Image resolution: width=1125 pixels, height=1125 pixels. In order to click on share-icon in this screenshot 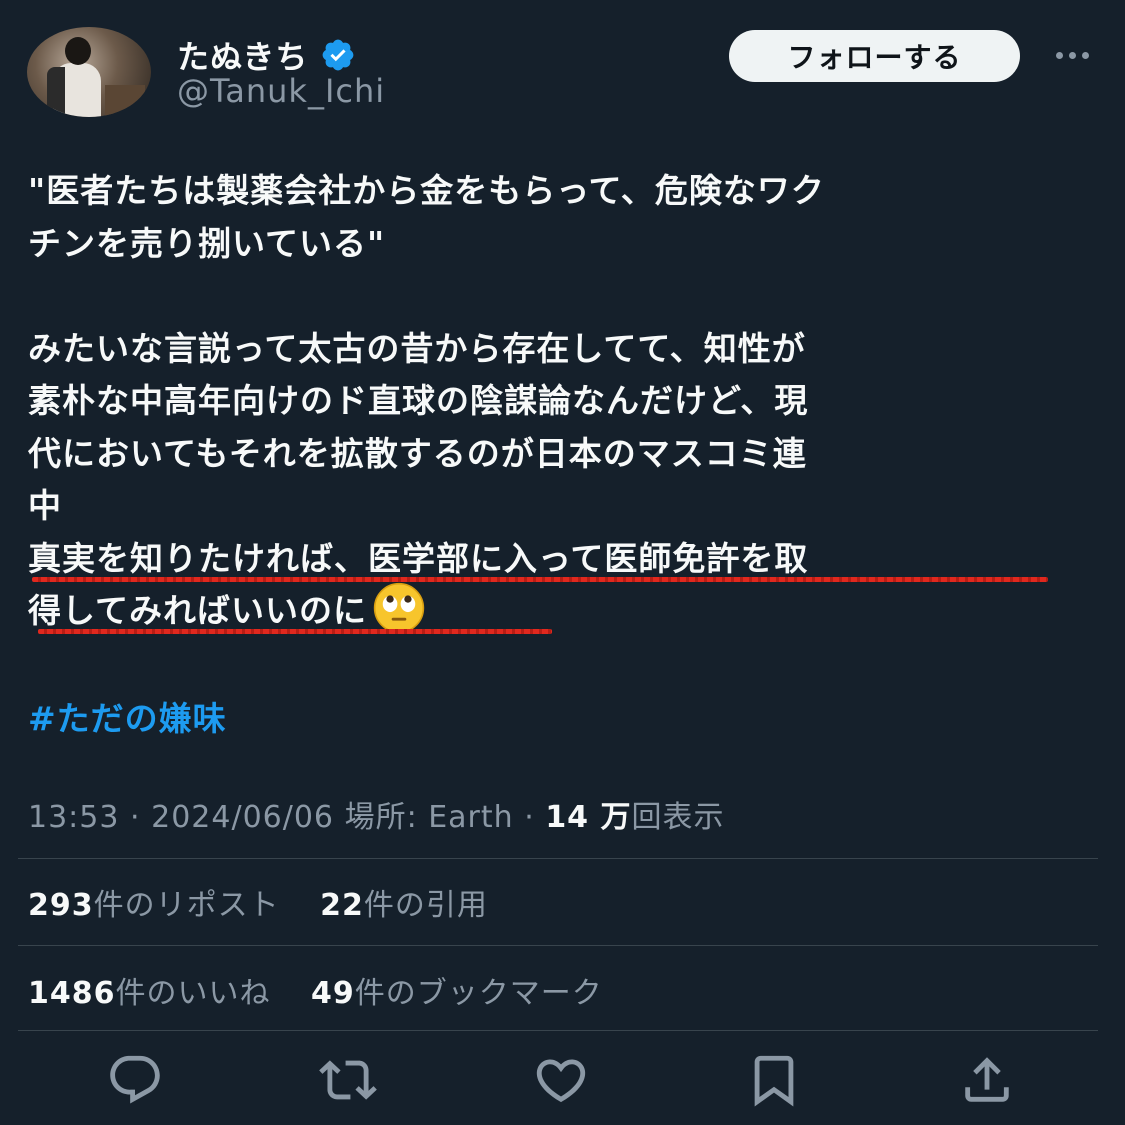, I will do `click(987, 1079)`.